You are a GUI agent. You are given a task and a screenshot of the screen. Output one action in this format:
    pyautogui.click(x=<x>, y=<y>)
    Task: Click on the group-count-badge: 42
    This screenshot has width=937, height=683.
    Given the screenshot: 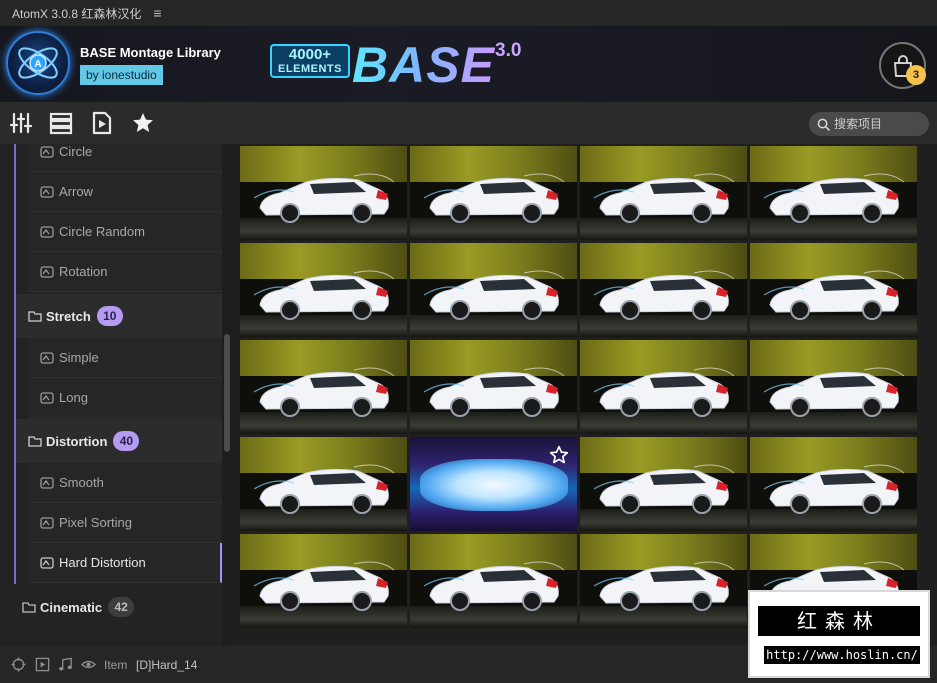 What is the action you would take?
    pyautogui.click(x=121, y=607)
    